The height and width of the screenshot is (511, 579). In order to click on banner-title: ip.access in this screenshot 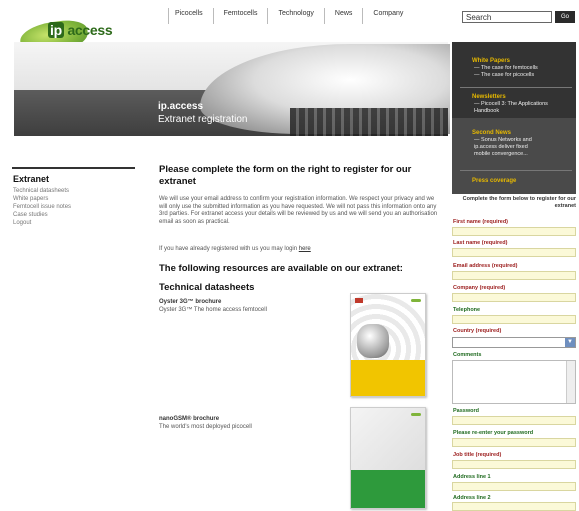, I will do `click(181, 106)`.